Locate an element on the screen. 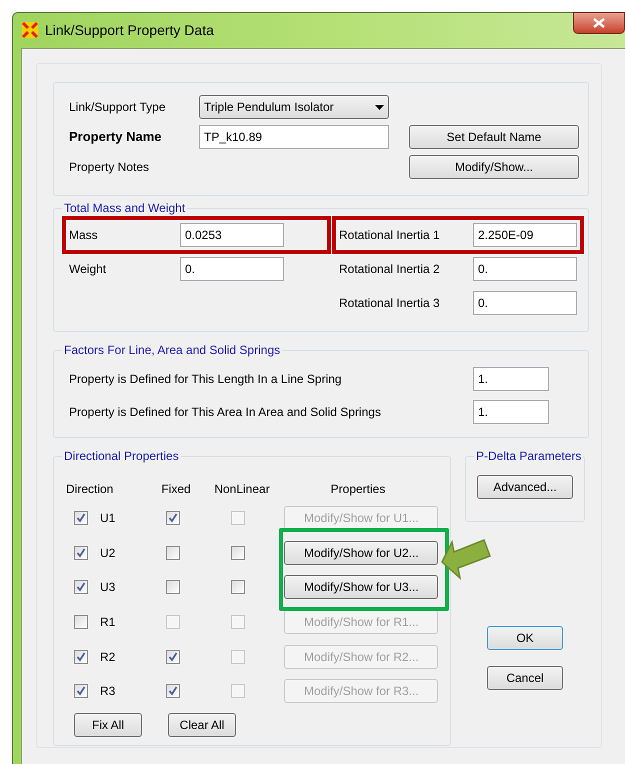 This screenshot has width=625, height=764. column-header: Fixed is located at coordinates (176, 489).